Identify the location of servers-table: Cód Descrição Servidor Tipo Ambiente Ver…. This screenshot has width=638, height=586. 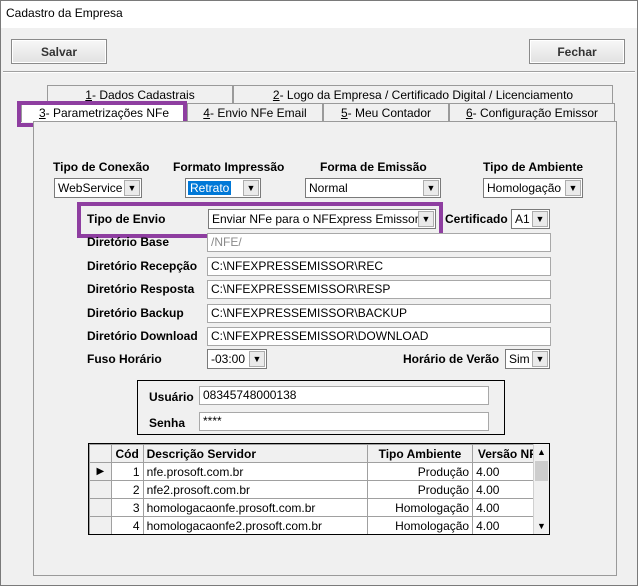
(319, 489).